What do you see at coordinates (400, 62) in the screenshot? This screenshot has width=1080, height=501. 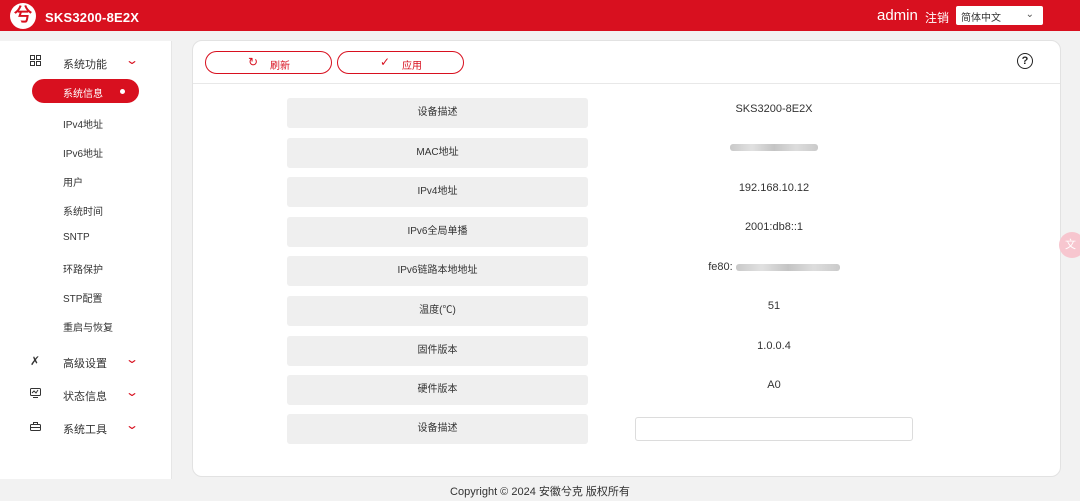 I see `apply-button: ✓ 应用` at bounding box center [400, 62].